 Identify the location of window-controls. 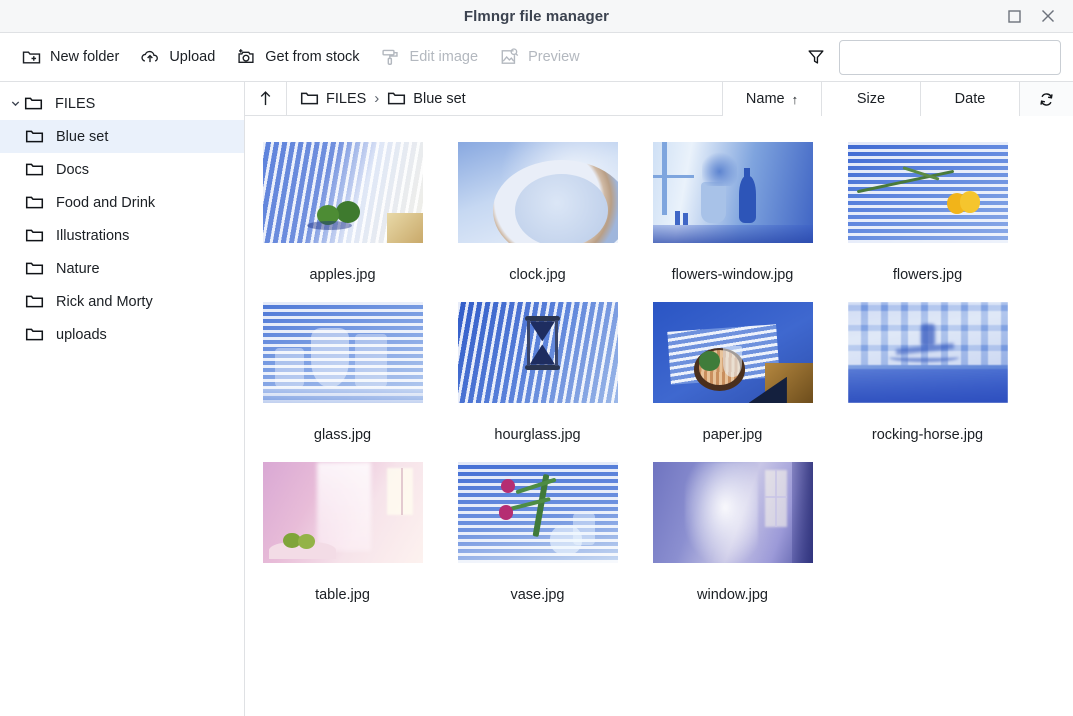
(1037, 16).